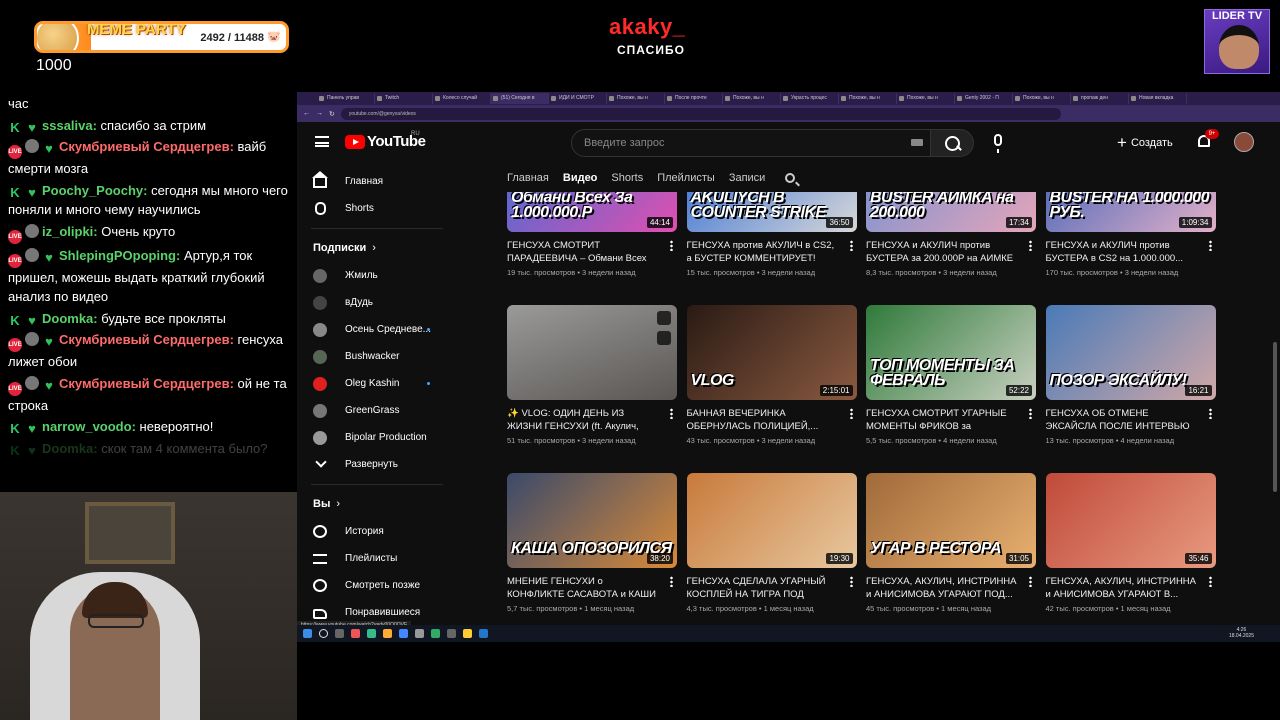 The image size is (1280, 720). Describe the element at coordinates (952, 143) in the screenshot. I see `search-button` at that location.